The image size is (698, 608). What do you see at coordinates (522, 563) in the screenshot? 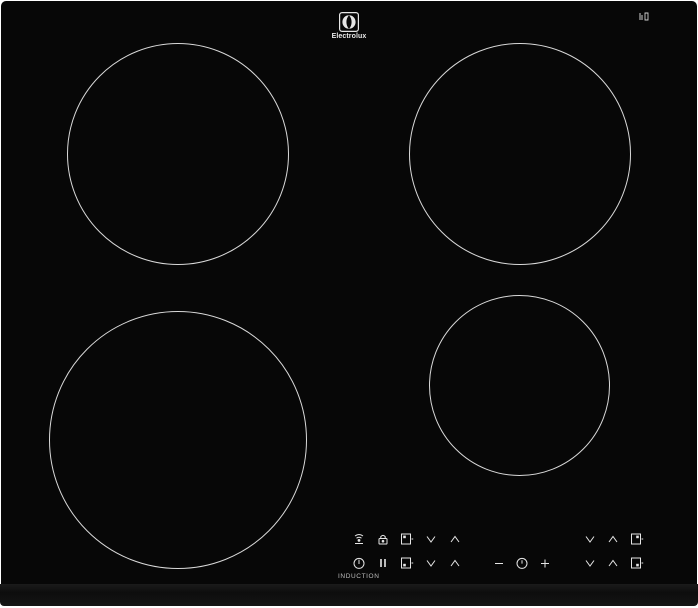
I see `timer-icon` at bounding box center [522, 563].